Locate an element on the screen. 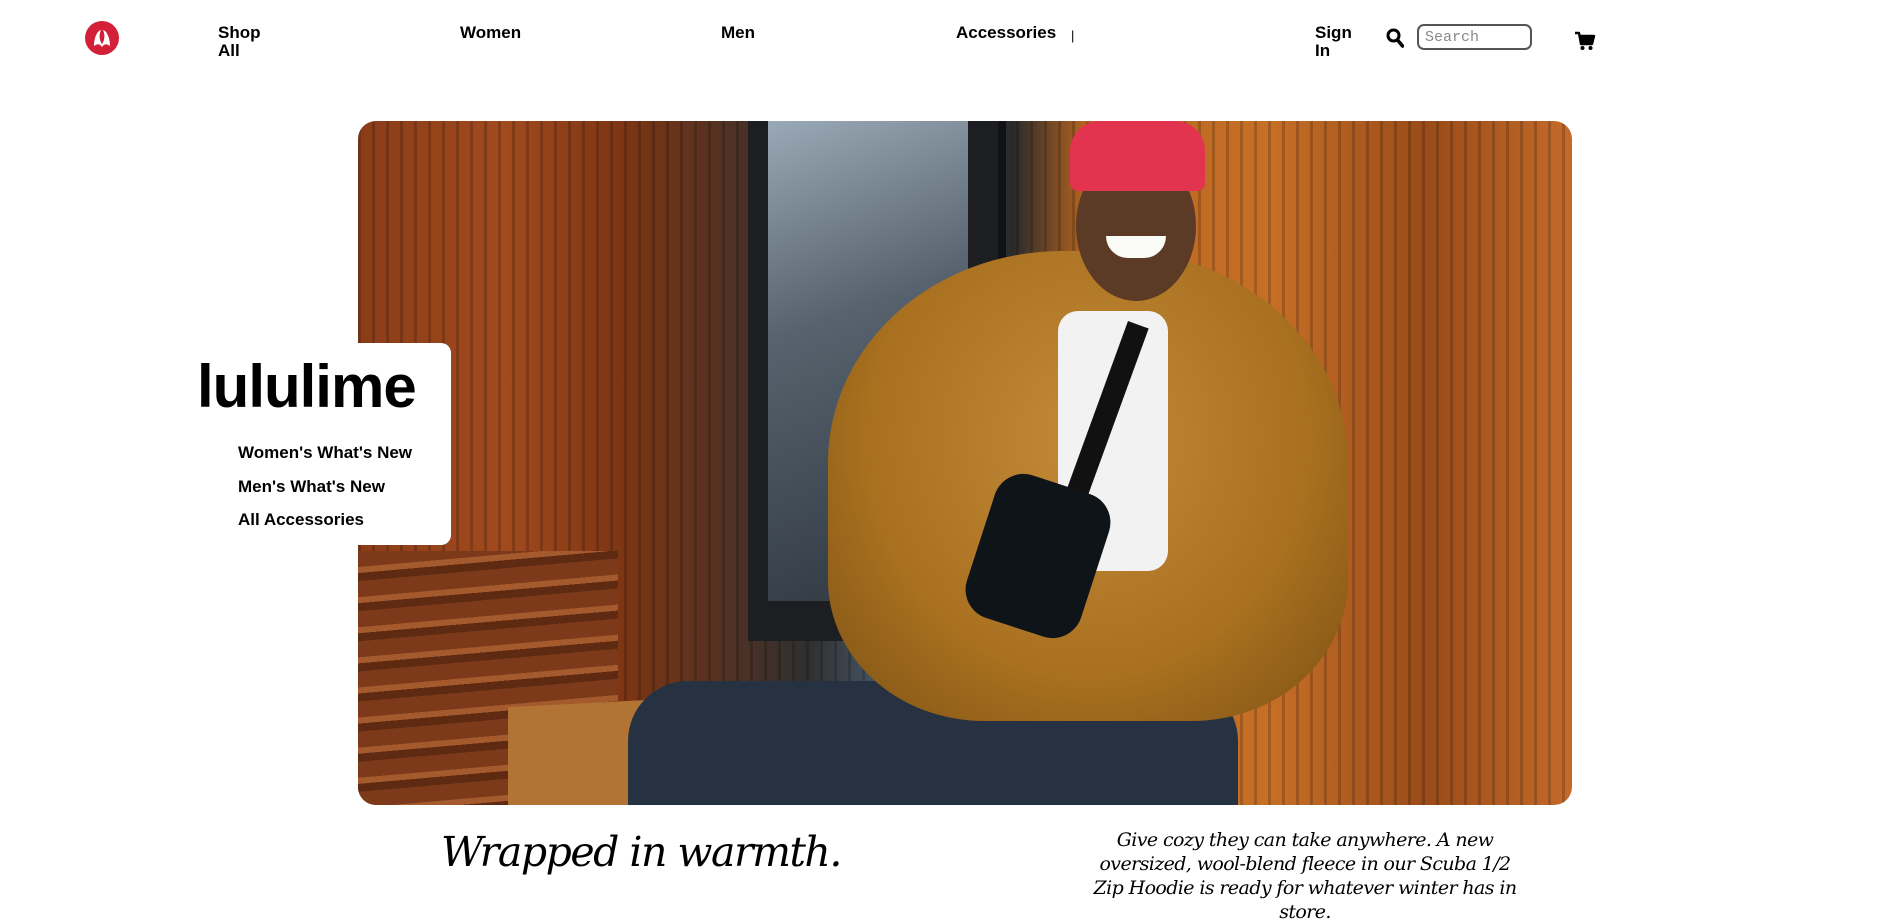 This screenshot has width=1903, height=924. link-womens-whats-new: Women's What's New is located at coordinates (325, 453).